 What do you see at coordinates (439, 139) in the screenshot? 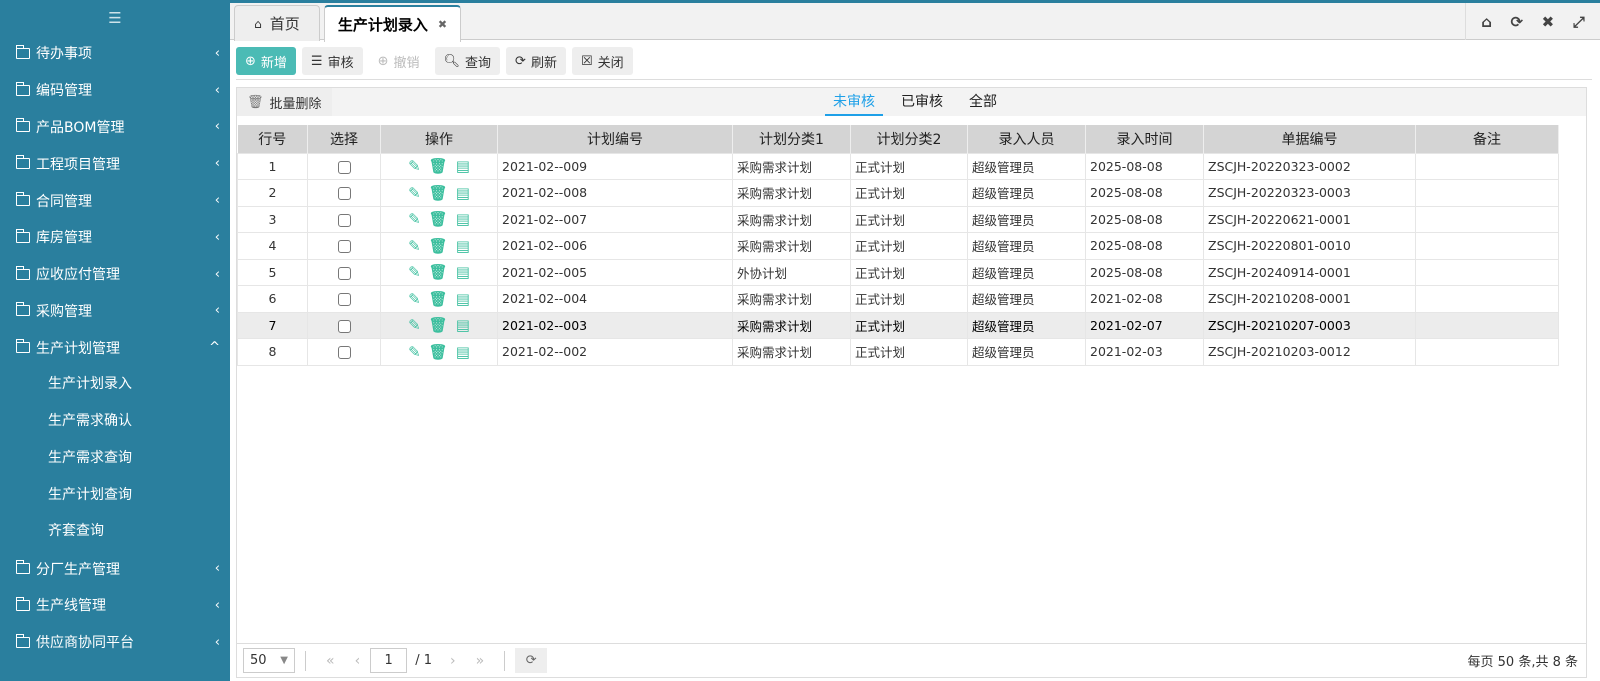
I see `column-header: 操作` at bounding box center [439, 139].